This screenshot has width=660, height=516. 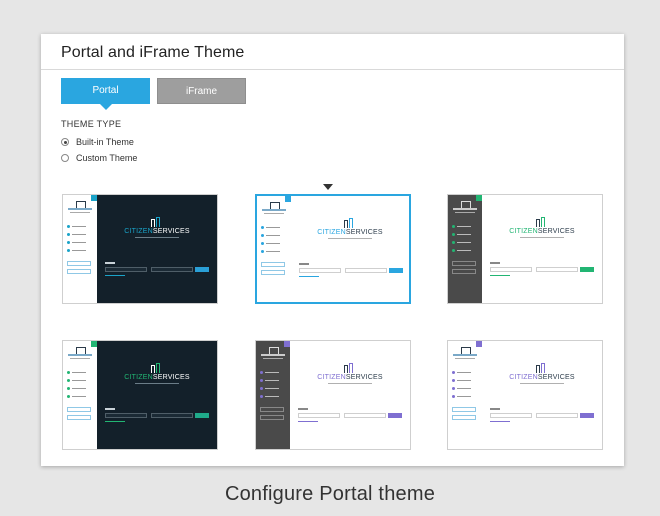 What do you see at coordinates (153, 52) in the screenshot?
I see `panel-title: Portal and iFrame Theme` at bounding box center [153, 52].